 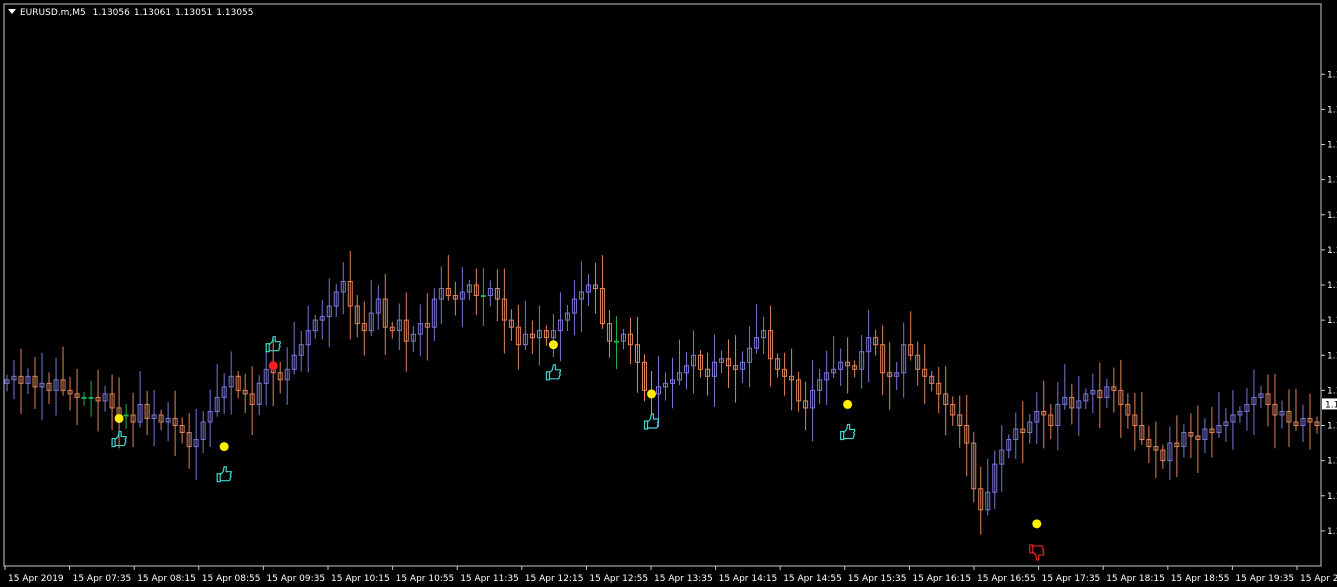 I want to click on time-tick-label: 15 Apr 12:15, so click(x=554, y=579).